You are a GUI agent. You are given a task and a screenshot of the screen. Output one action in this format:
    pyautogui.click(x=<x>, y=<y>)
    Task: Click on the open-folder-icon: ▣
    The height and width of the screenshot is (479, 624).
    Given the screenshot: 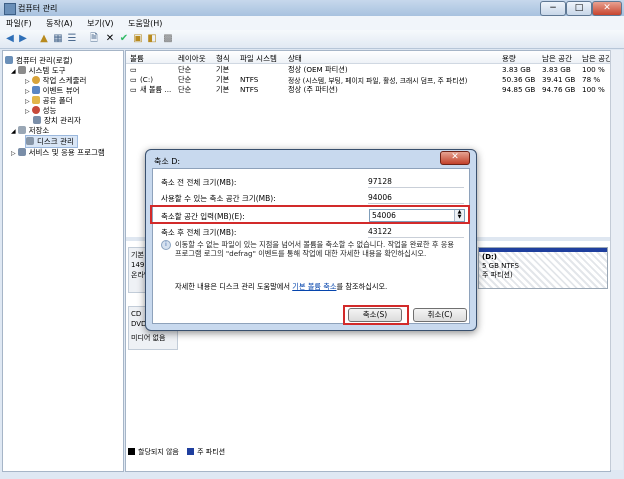 What is the action you would take?
    pyautogui.click(x=138, y=39)
    